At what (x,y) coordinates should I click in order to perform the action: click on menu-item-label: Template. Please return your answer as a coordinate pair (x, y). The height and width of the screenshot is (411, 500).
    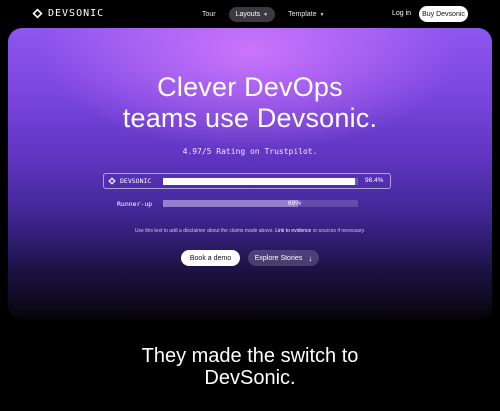
    Looking at the image, I should click on (302, 14).